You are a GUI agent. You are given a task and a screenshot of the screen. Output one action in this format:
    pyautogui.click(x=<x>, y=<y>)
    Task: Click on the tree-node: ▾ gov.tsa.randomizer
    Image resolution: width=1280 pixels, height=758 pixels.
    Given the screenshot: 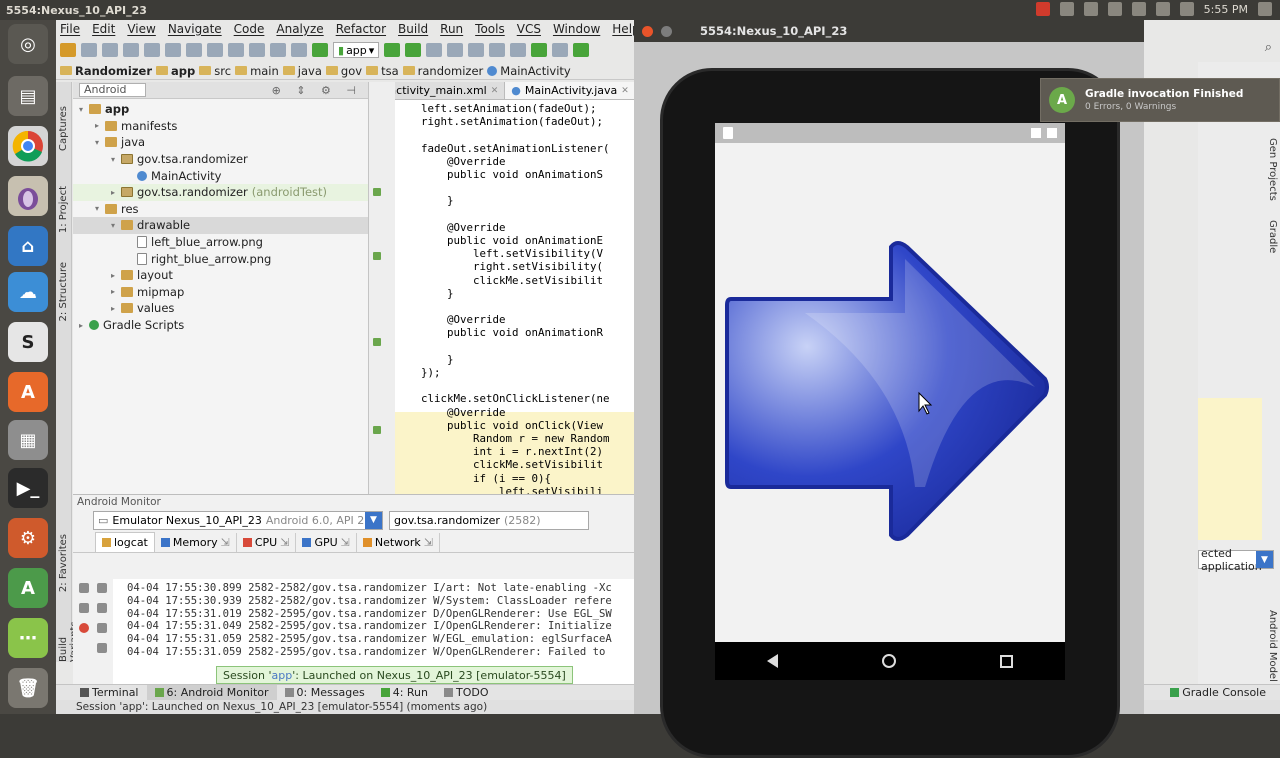 What is the action you would take?
    pyautogui.click(x=220, y=159)
    